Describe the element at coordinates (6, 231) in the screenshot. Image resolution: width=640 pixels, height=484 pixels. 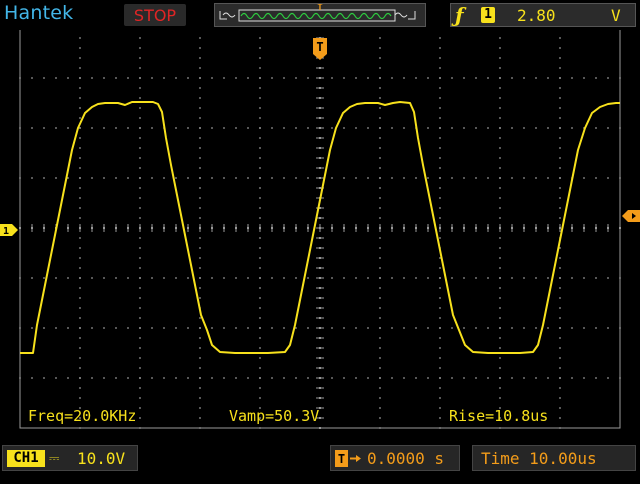
I see `channel-1-marker-label: 1` at that location.